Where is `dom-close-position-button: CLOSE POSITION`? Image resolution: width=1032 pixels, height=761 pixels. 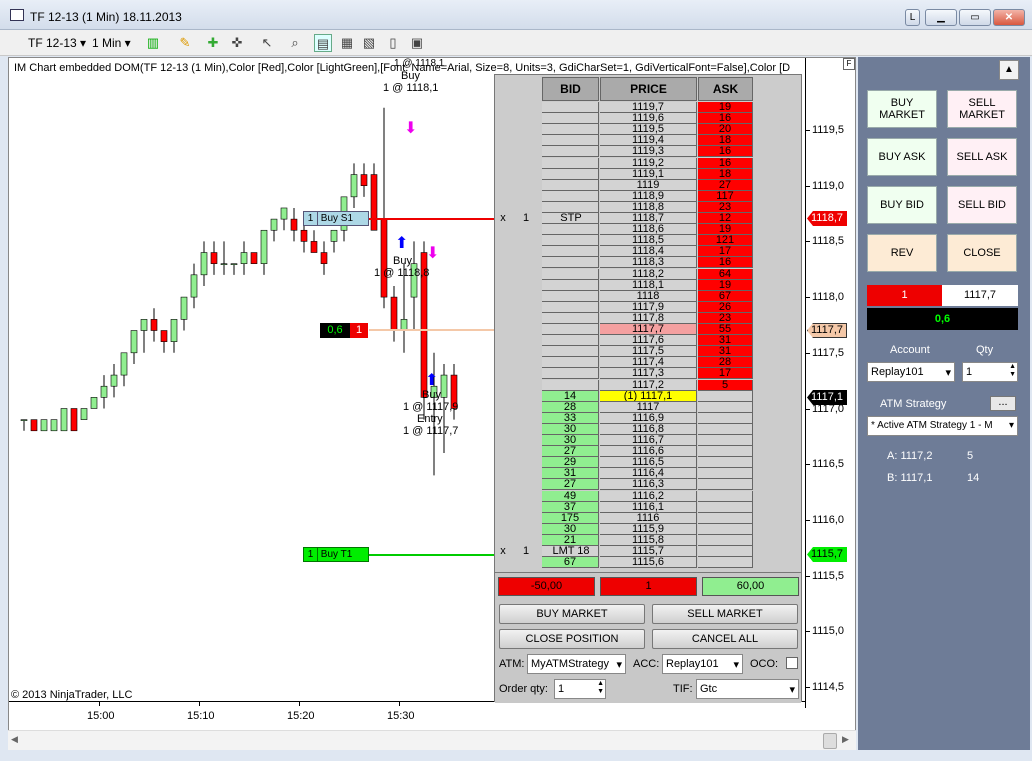
dom-close-position-button: CLOSE POSITION is located at coordinates (572, 639).